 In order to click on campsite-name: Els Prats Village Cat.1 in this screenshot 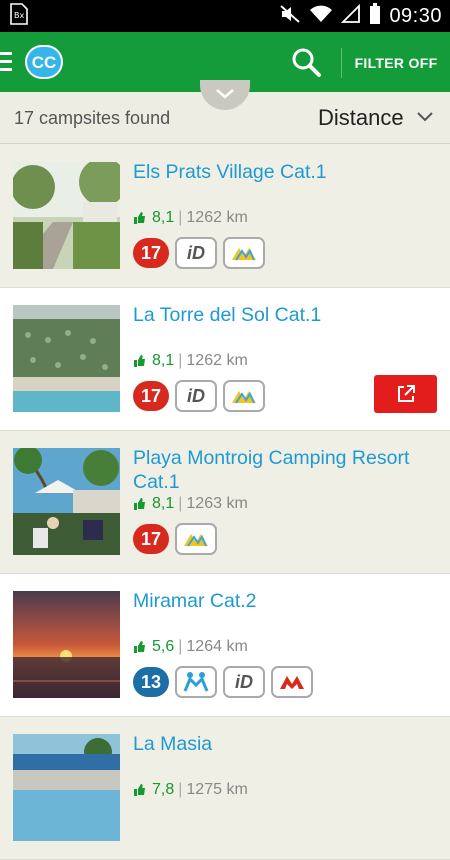, I will do `click(283, 172)`.